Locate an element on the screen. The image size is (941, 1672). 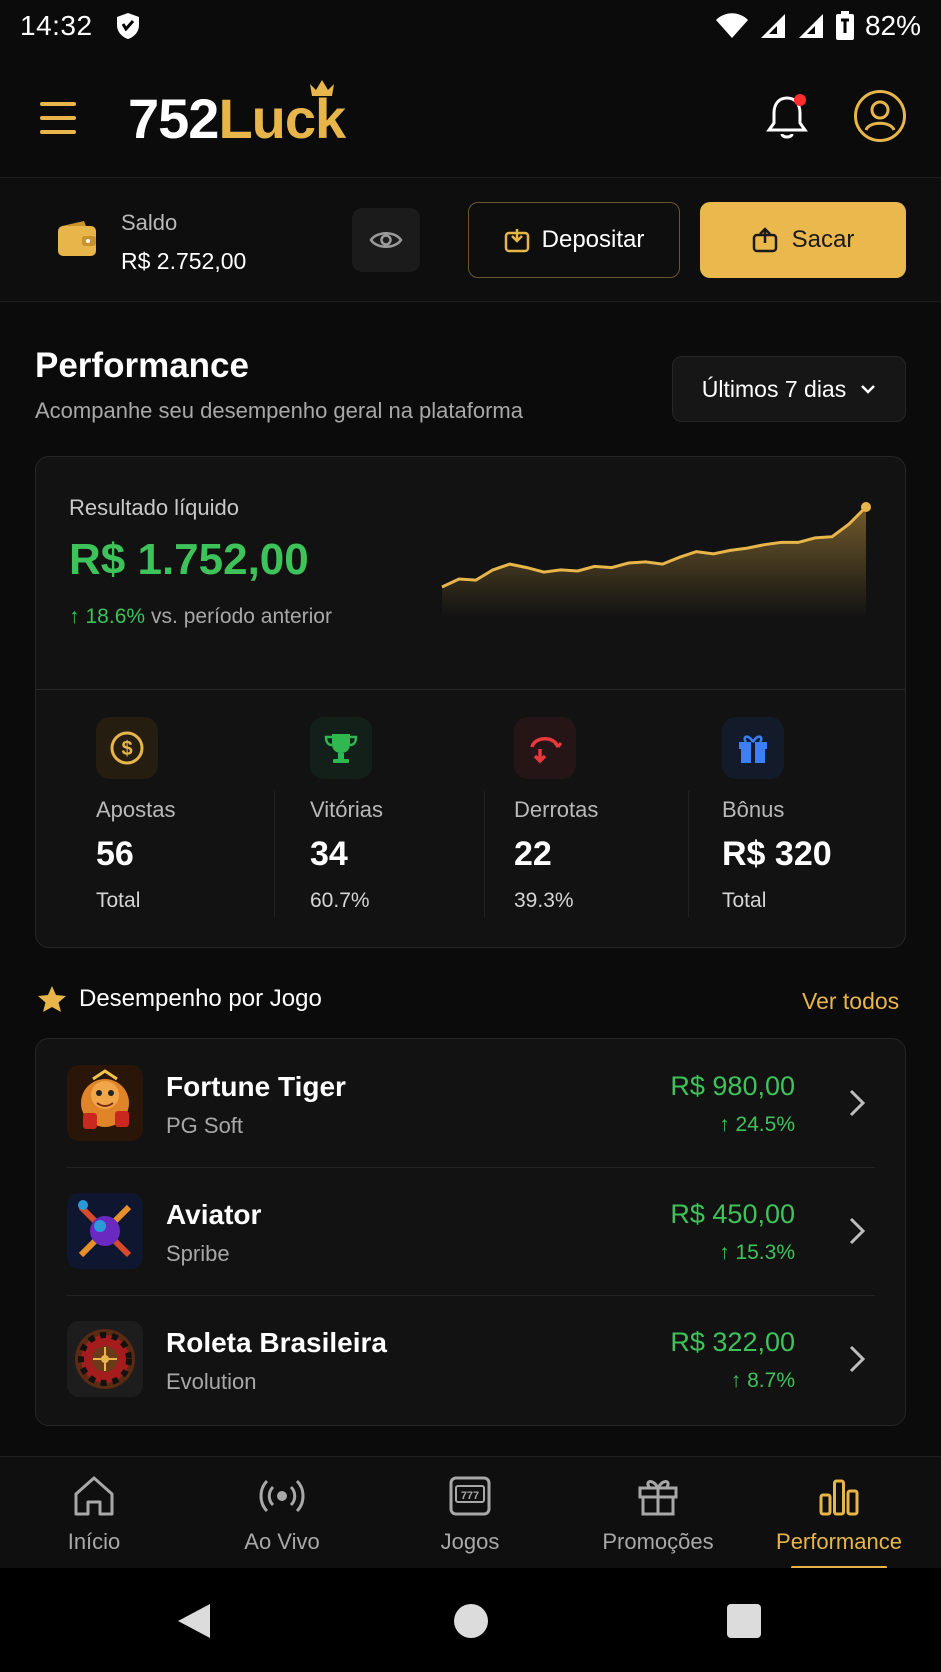
page-title: Performance is located at coordinates (142, 365).